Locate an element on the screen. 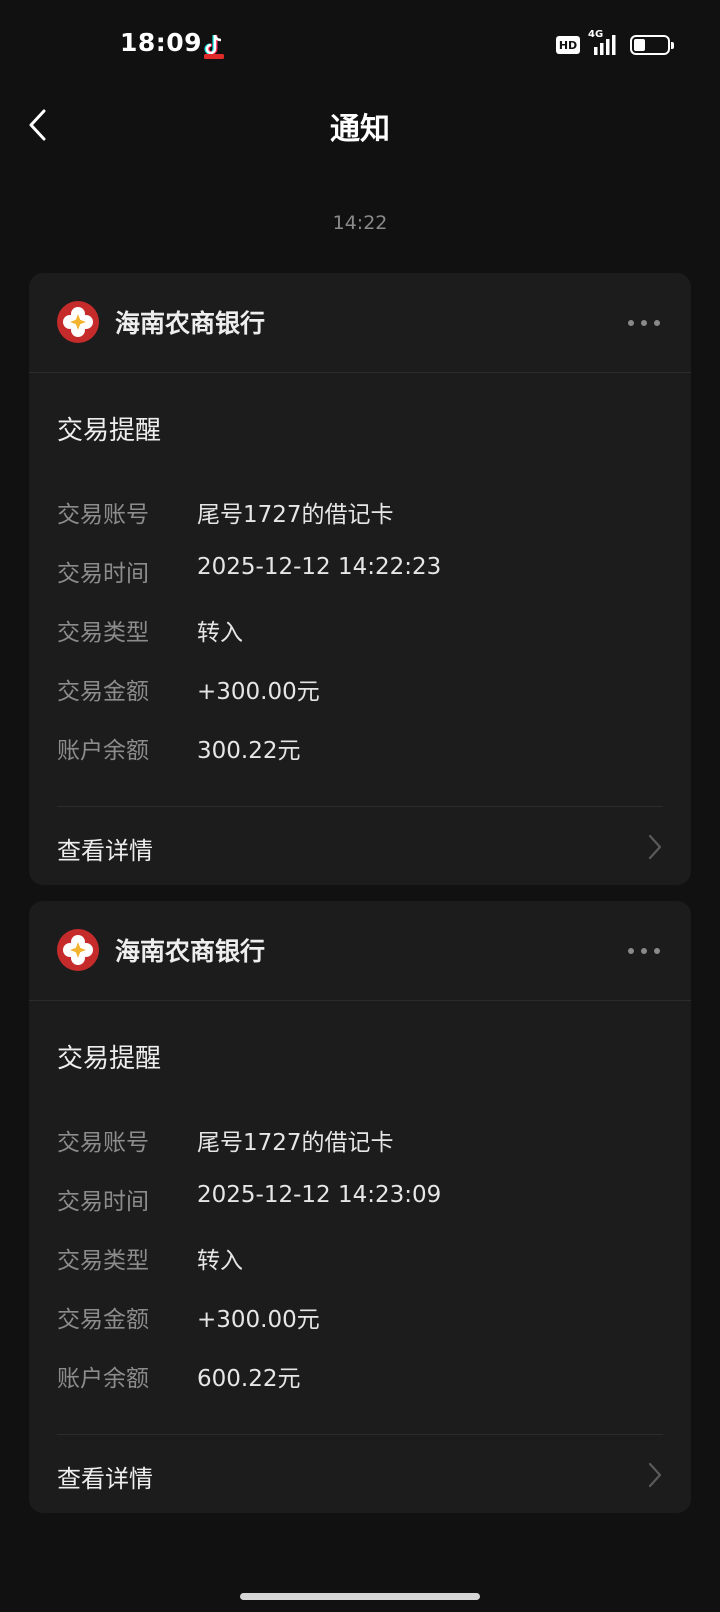 The width and height of the screenshot is (720, 1612). hd-icon: HD is located at coordinates (568, 45).